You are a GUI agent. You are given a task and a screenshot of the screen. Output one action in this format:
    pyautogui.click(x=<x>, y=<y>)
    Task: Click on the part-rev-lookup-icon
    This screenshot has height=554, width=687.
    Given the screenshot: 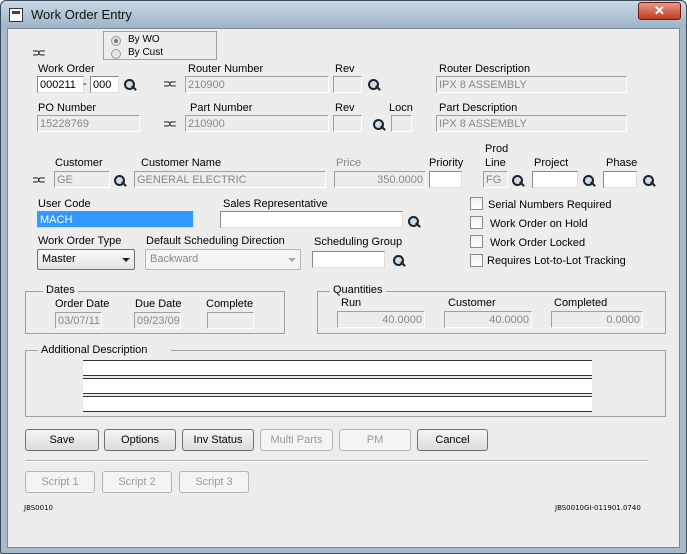 What is the action you would take?
    pyautogui.click(x=379, y=125)
    